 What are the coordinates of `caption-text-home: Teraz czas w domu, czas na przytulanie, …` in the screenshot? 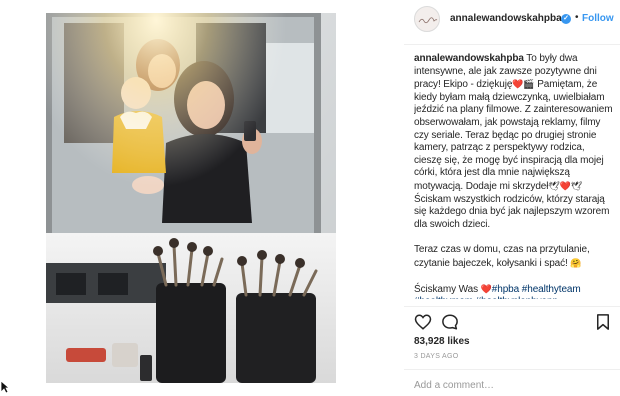 It's located at (502, 256).